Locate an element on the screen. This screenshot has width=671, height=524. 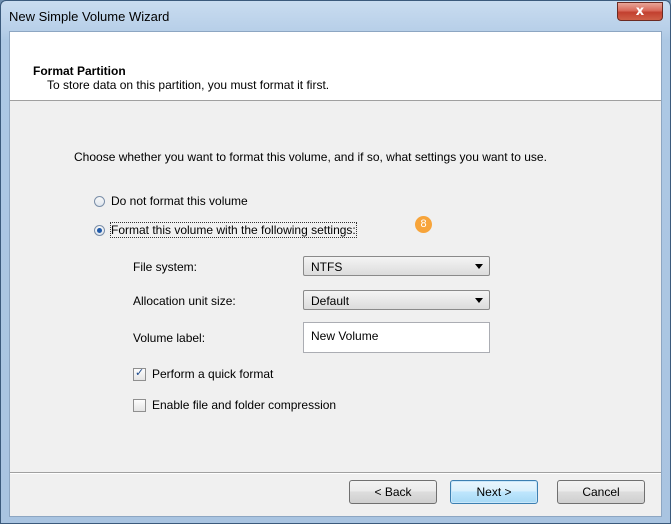
volume-label-label: Volume label: is located at coordinates (169, 338).